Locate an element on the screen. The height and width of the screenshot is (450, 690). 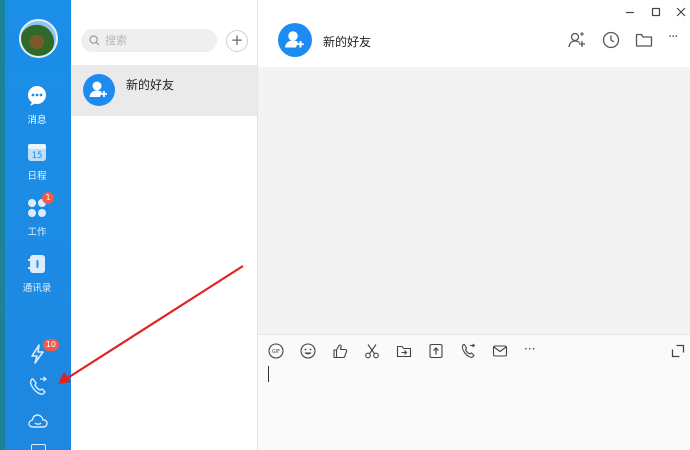
chat-header: 新的好友 ··· is located at coordinates (474, 33).